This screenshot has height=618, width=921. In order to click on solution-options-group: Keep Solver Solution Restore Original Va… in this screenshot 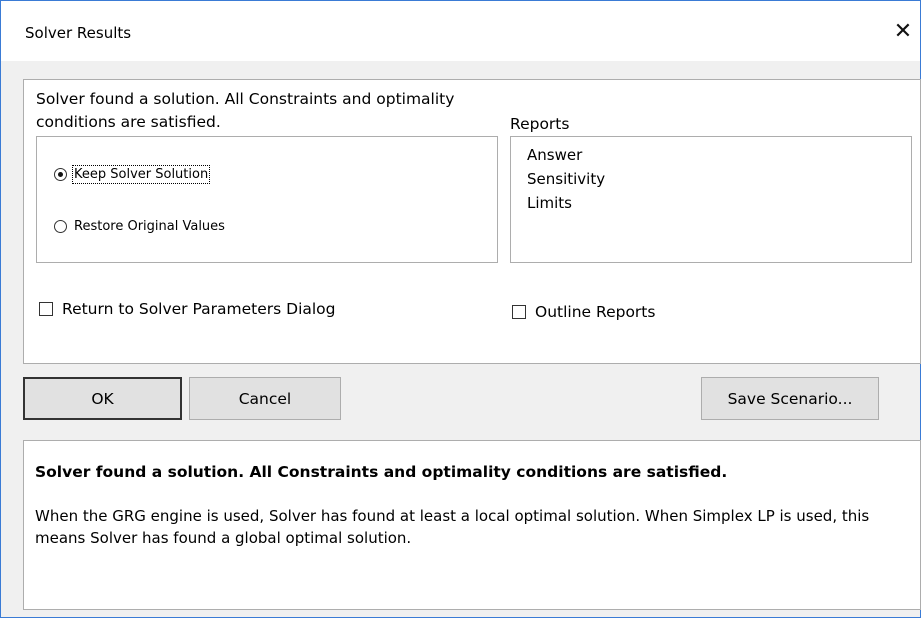, I will do `click(267, 199)`.